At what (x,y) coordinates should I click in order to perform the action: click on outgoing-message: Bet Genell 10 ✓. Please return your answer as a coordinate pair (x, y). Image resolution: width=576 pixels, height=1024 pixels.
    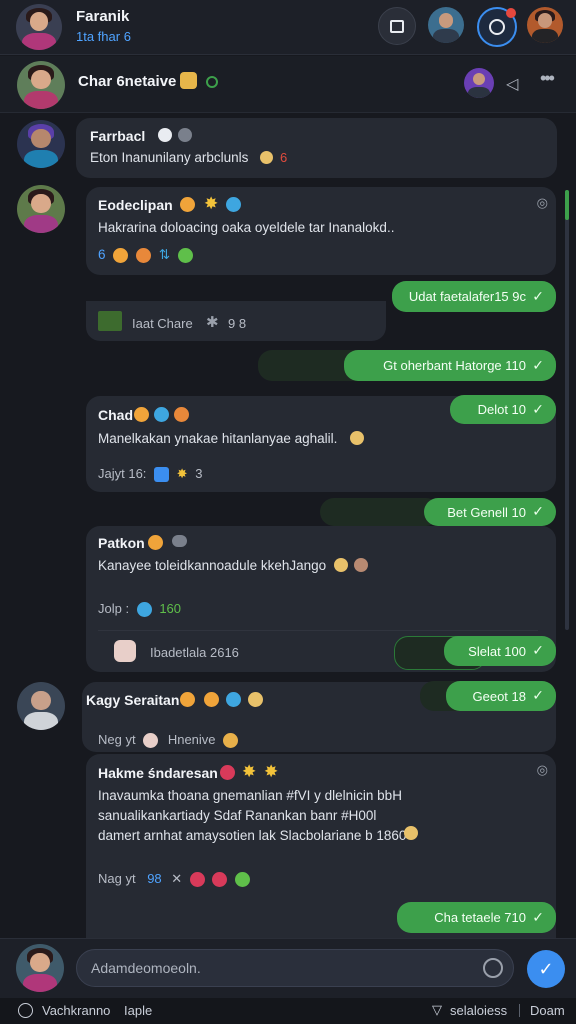
    Looking at the image, I should click on (490, 512).